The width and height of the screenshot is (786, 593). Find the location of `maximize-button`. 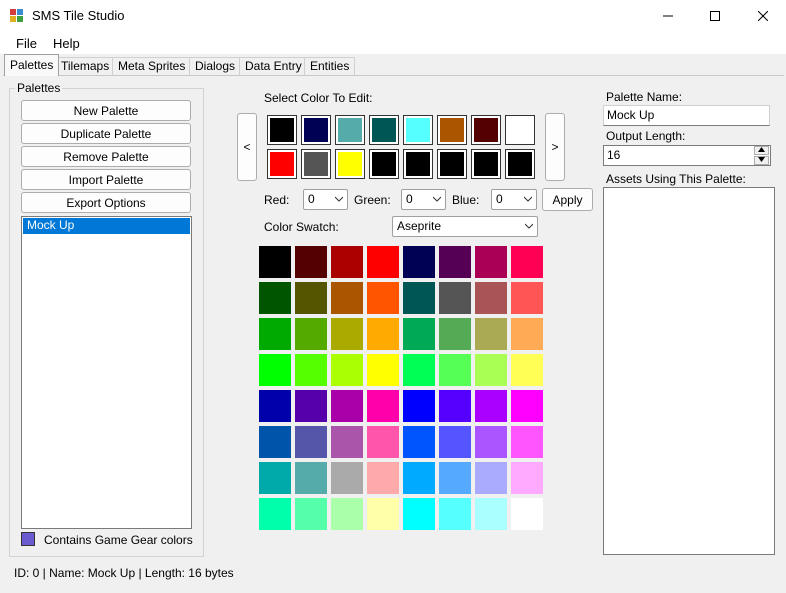

maximize-button is located at coordinates (715, 16).